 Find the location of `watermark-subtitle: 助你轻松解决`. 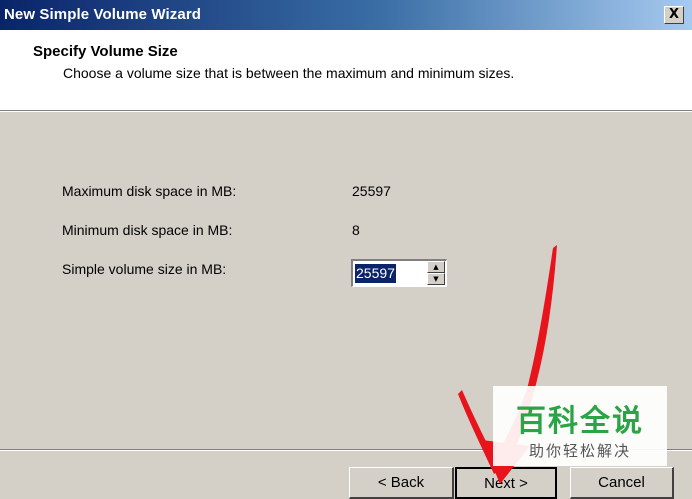

watermark-subtitle: 助你轻松解决 is located at coordinates (579, 451).